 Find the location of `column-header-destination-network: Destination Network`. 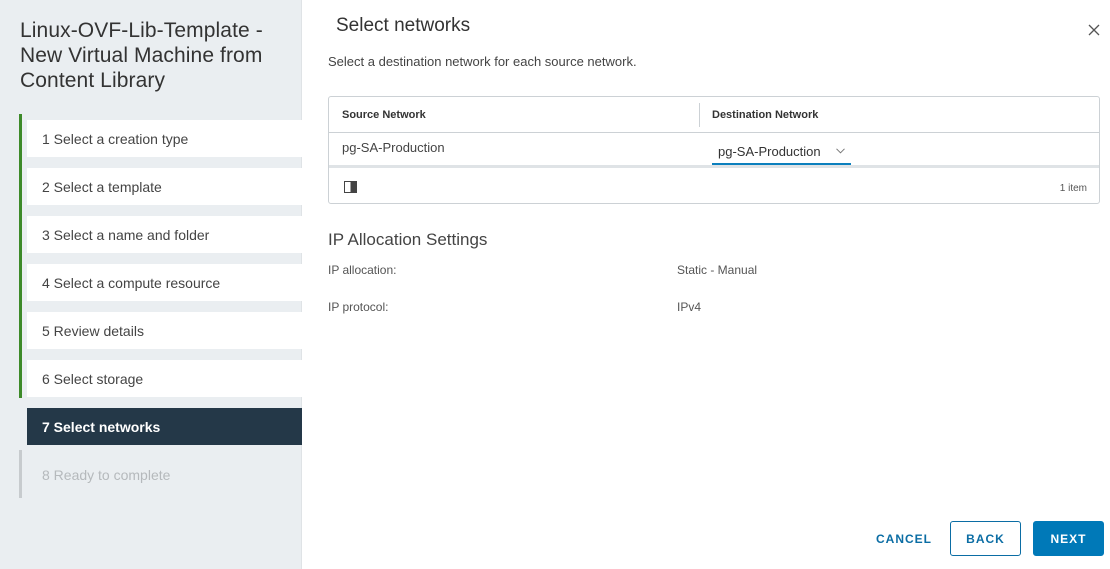

column-header-destination-network: Destination Network is located at coordinates (765, 115).